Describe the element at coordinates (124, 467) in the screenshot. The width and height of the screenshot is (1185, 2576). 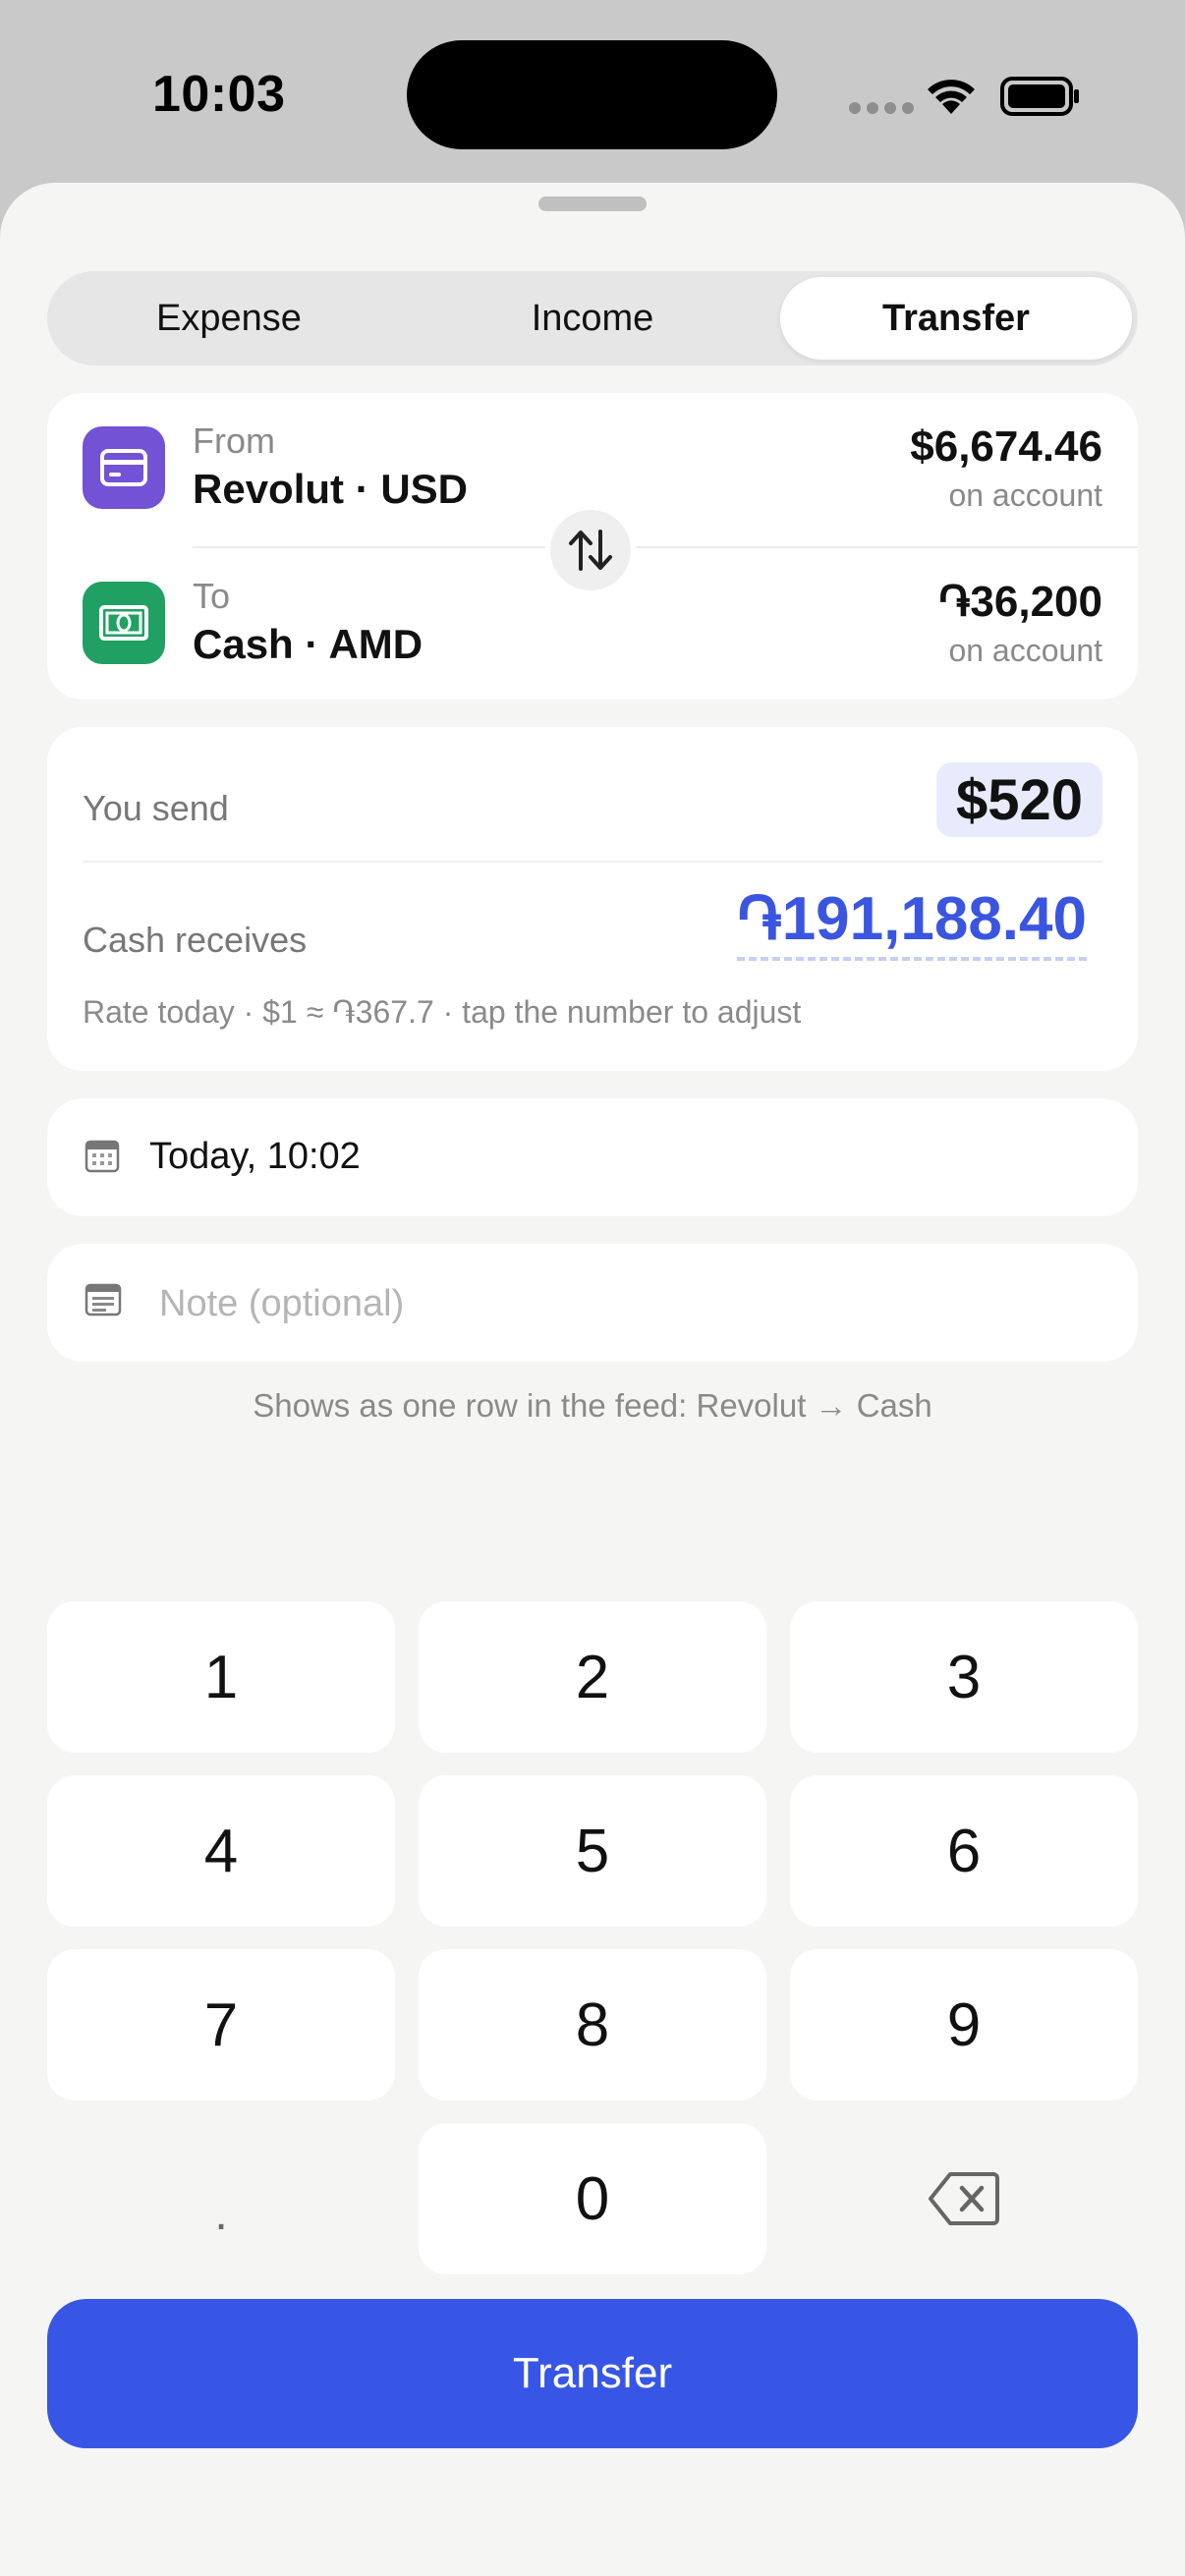
I see `card-icon` at that location.